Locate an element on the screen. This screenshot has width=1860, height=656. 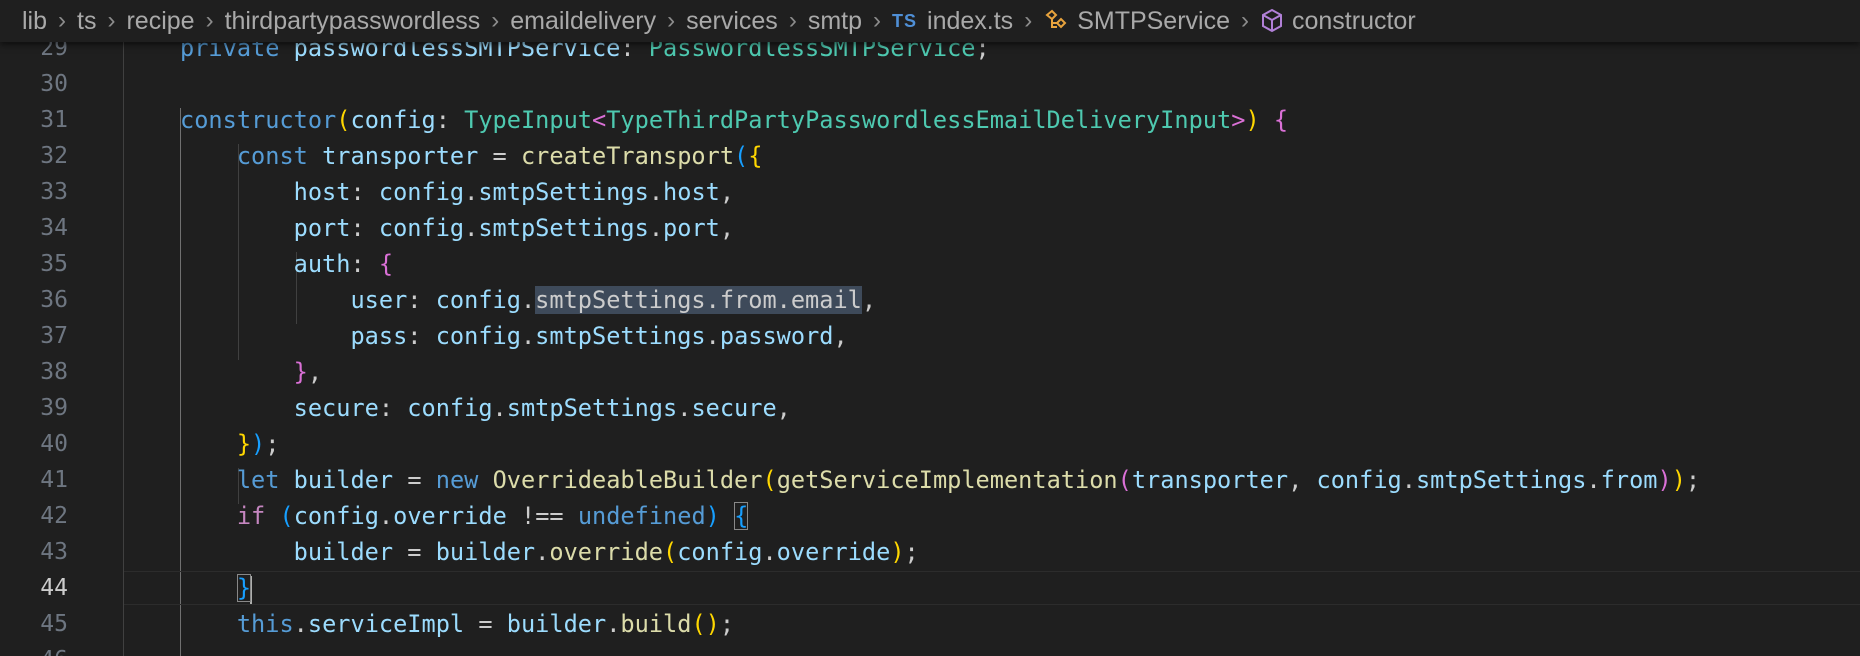
code-line: 45 this.serviceImpl = builder.build(); is located at coordinates (930, 624).